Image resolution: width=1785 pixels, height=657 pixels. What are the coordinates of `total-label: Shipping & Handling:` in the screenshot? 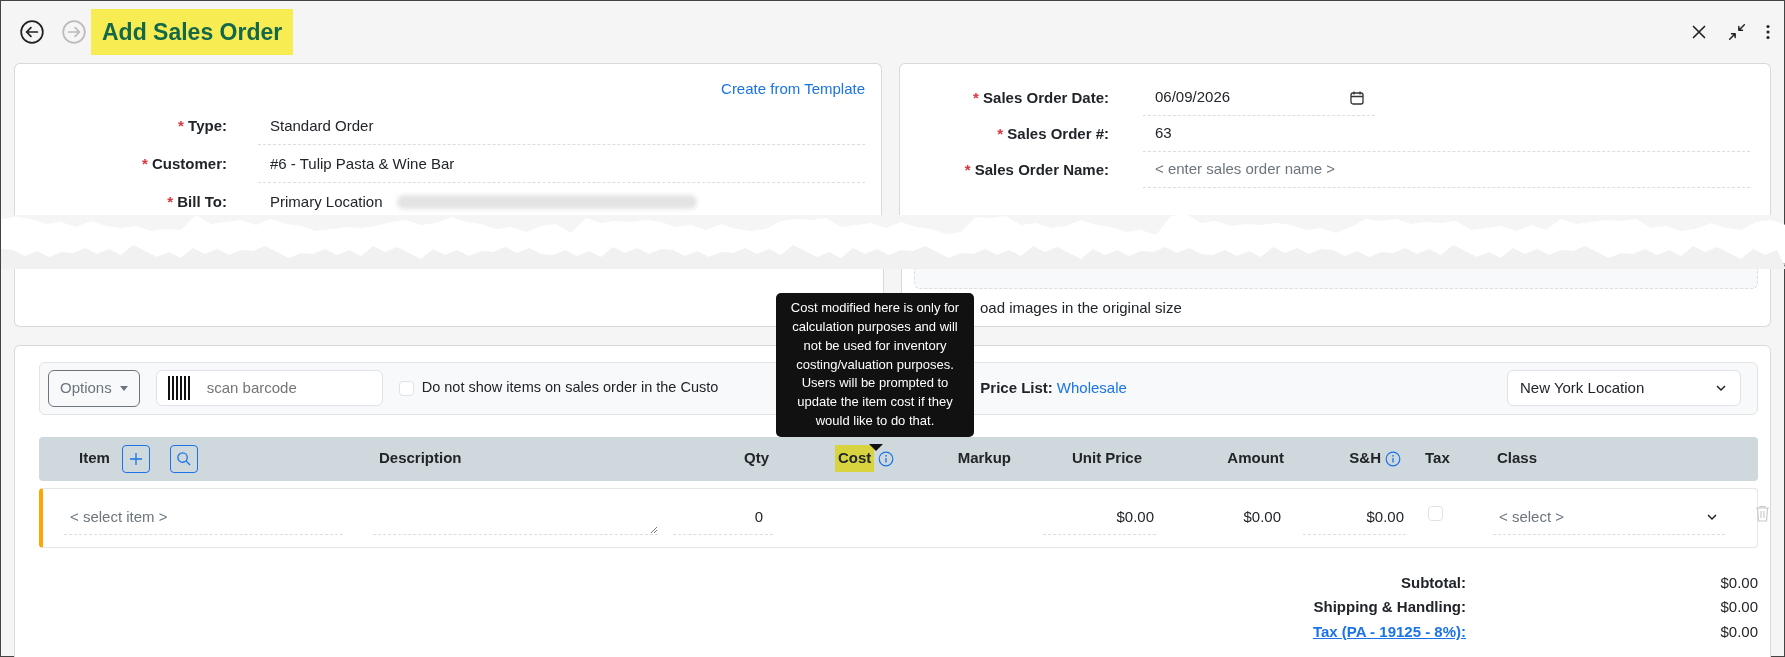 It's located at (1389, 607).